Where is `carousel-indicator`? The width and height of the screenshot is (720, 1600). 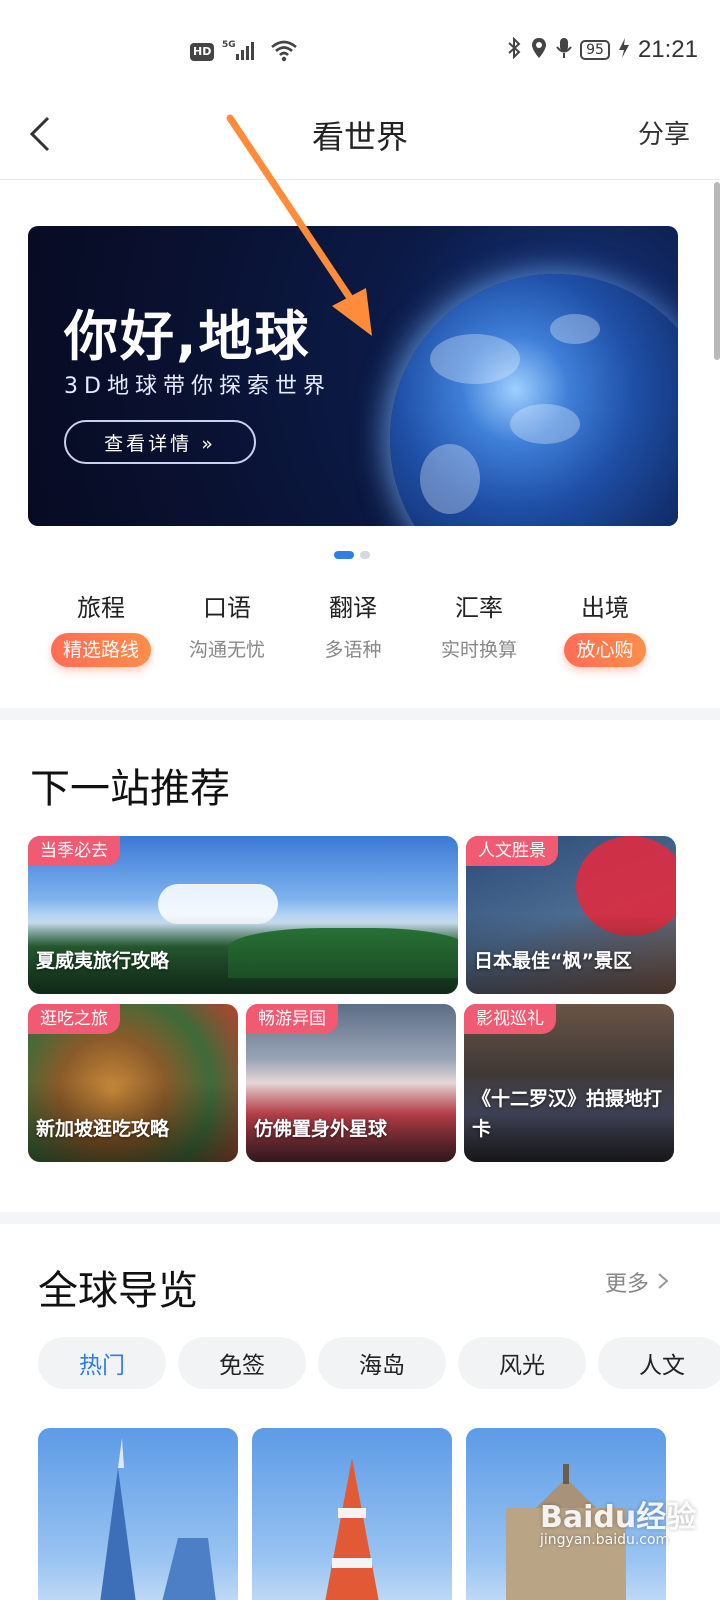
carousel-indicator is located at coordinates (352, 555).